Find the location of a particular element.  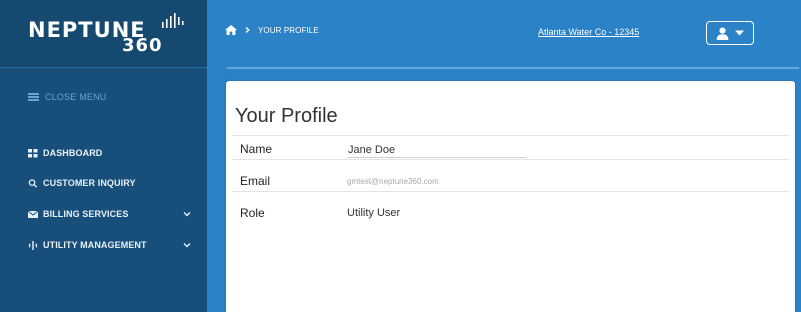

user-icon is located at coordinates (722, 33).